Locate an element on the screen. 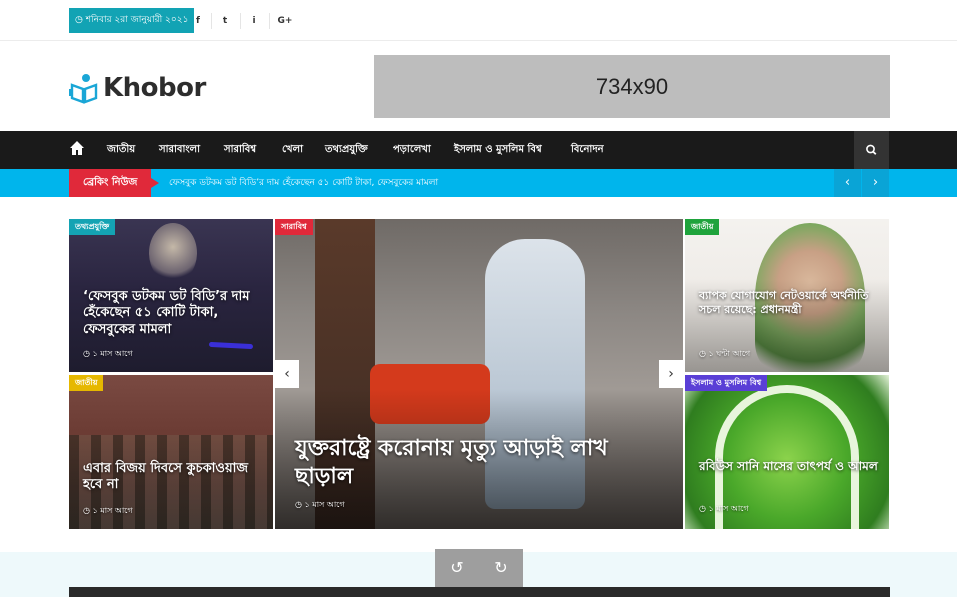 The width and height of the screenshot is (957, 597). twitter-icon: t is located at coordinates (225, 21).